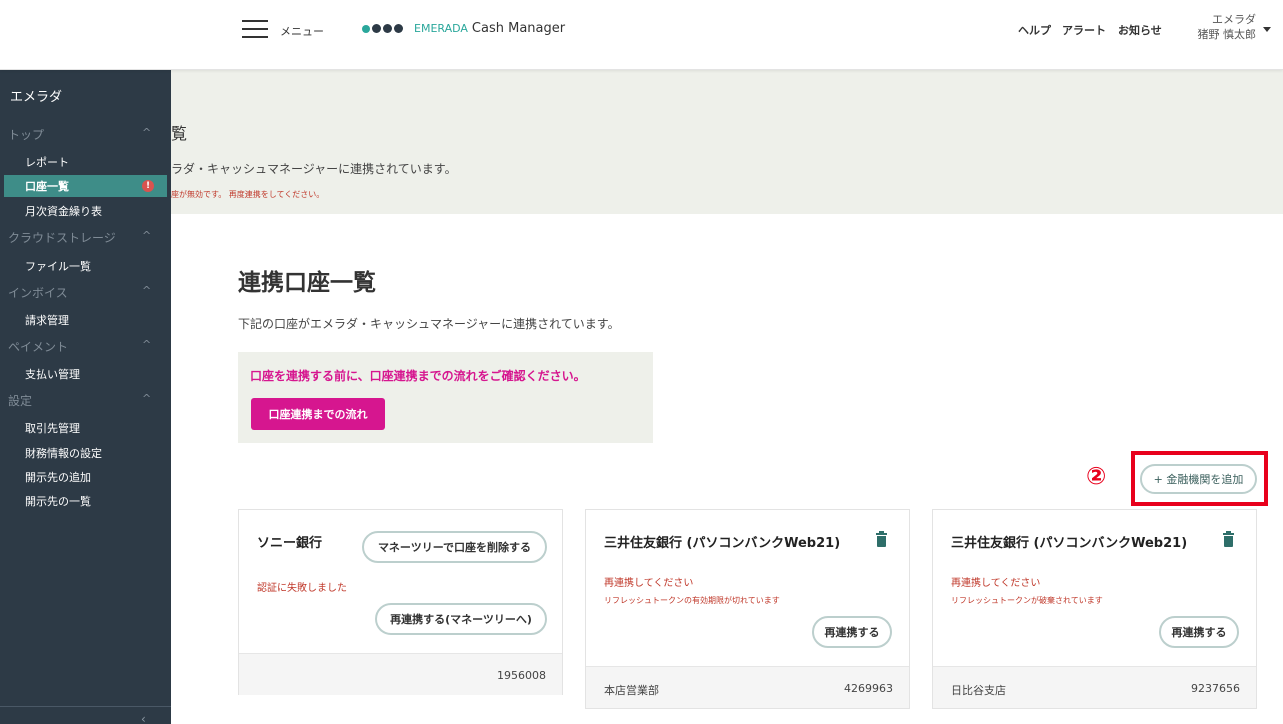 This screenshot has height=724, width=1283. What do you see at coordinates (429, 324) in the screenshot?
I see `page-subtitle: 下記の口座がエメラダ・キャッシュマネージャーに連携されています。` at bounding box center [429, 324].